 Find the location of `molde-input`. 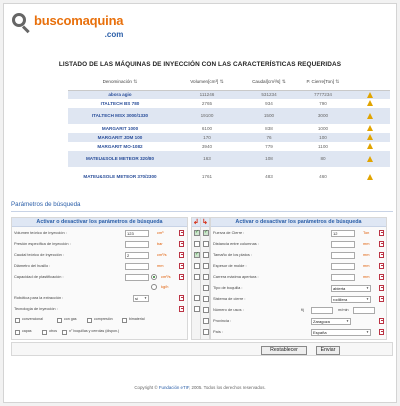

molde-input is located at coordinates (343, 266).